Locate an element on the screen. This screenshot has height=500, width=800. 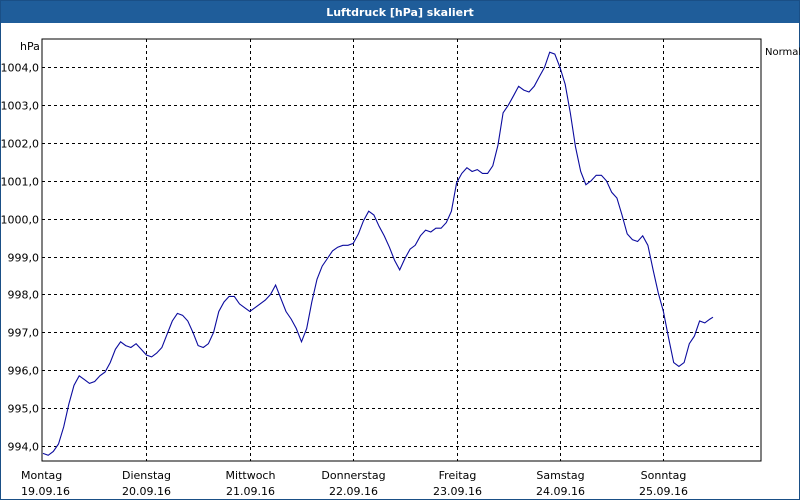
x-tick-date: 25.09.16 is located at coordinates (663, 491).